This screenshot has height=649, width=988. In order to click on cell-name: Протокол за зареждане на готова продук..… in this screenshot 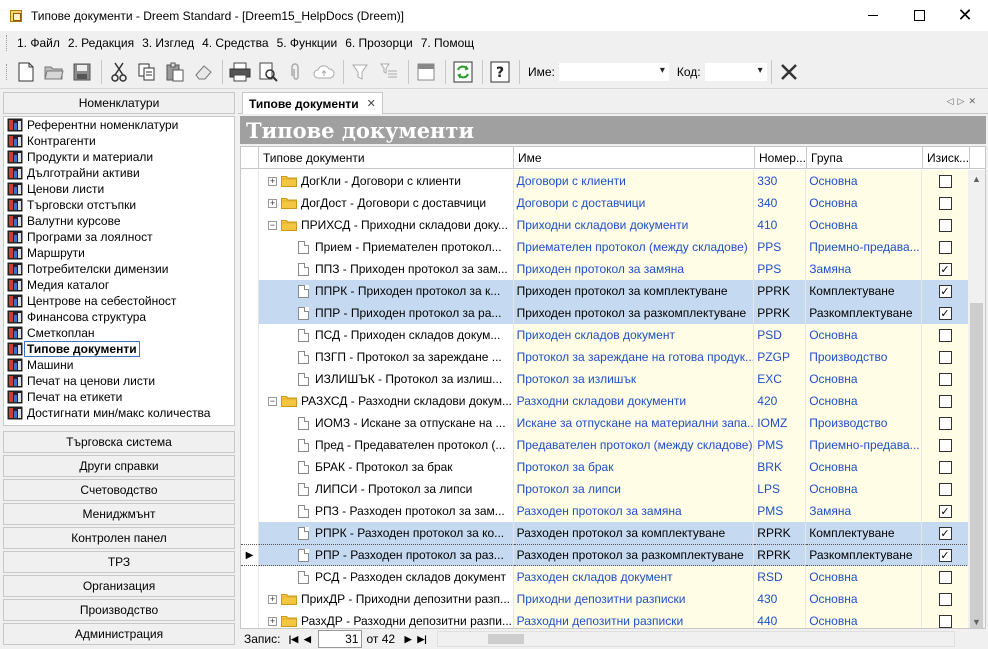, I will do `click(634, 357)`.